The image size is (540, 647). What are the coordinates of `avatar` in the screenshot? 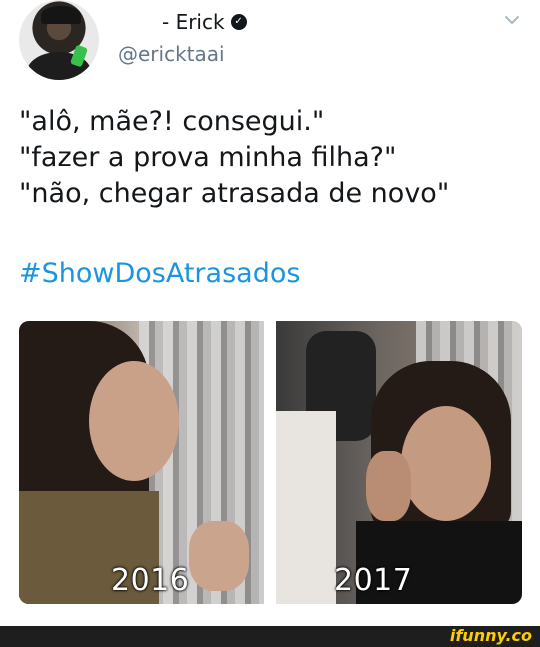 It's located at (59, 40).